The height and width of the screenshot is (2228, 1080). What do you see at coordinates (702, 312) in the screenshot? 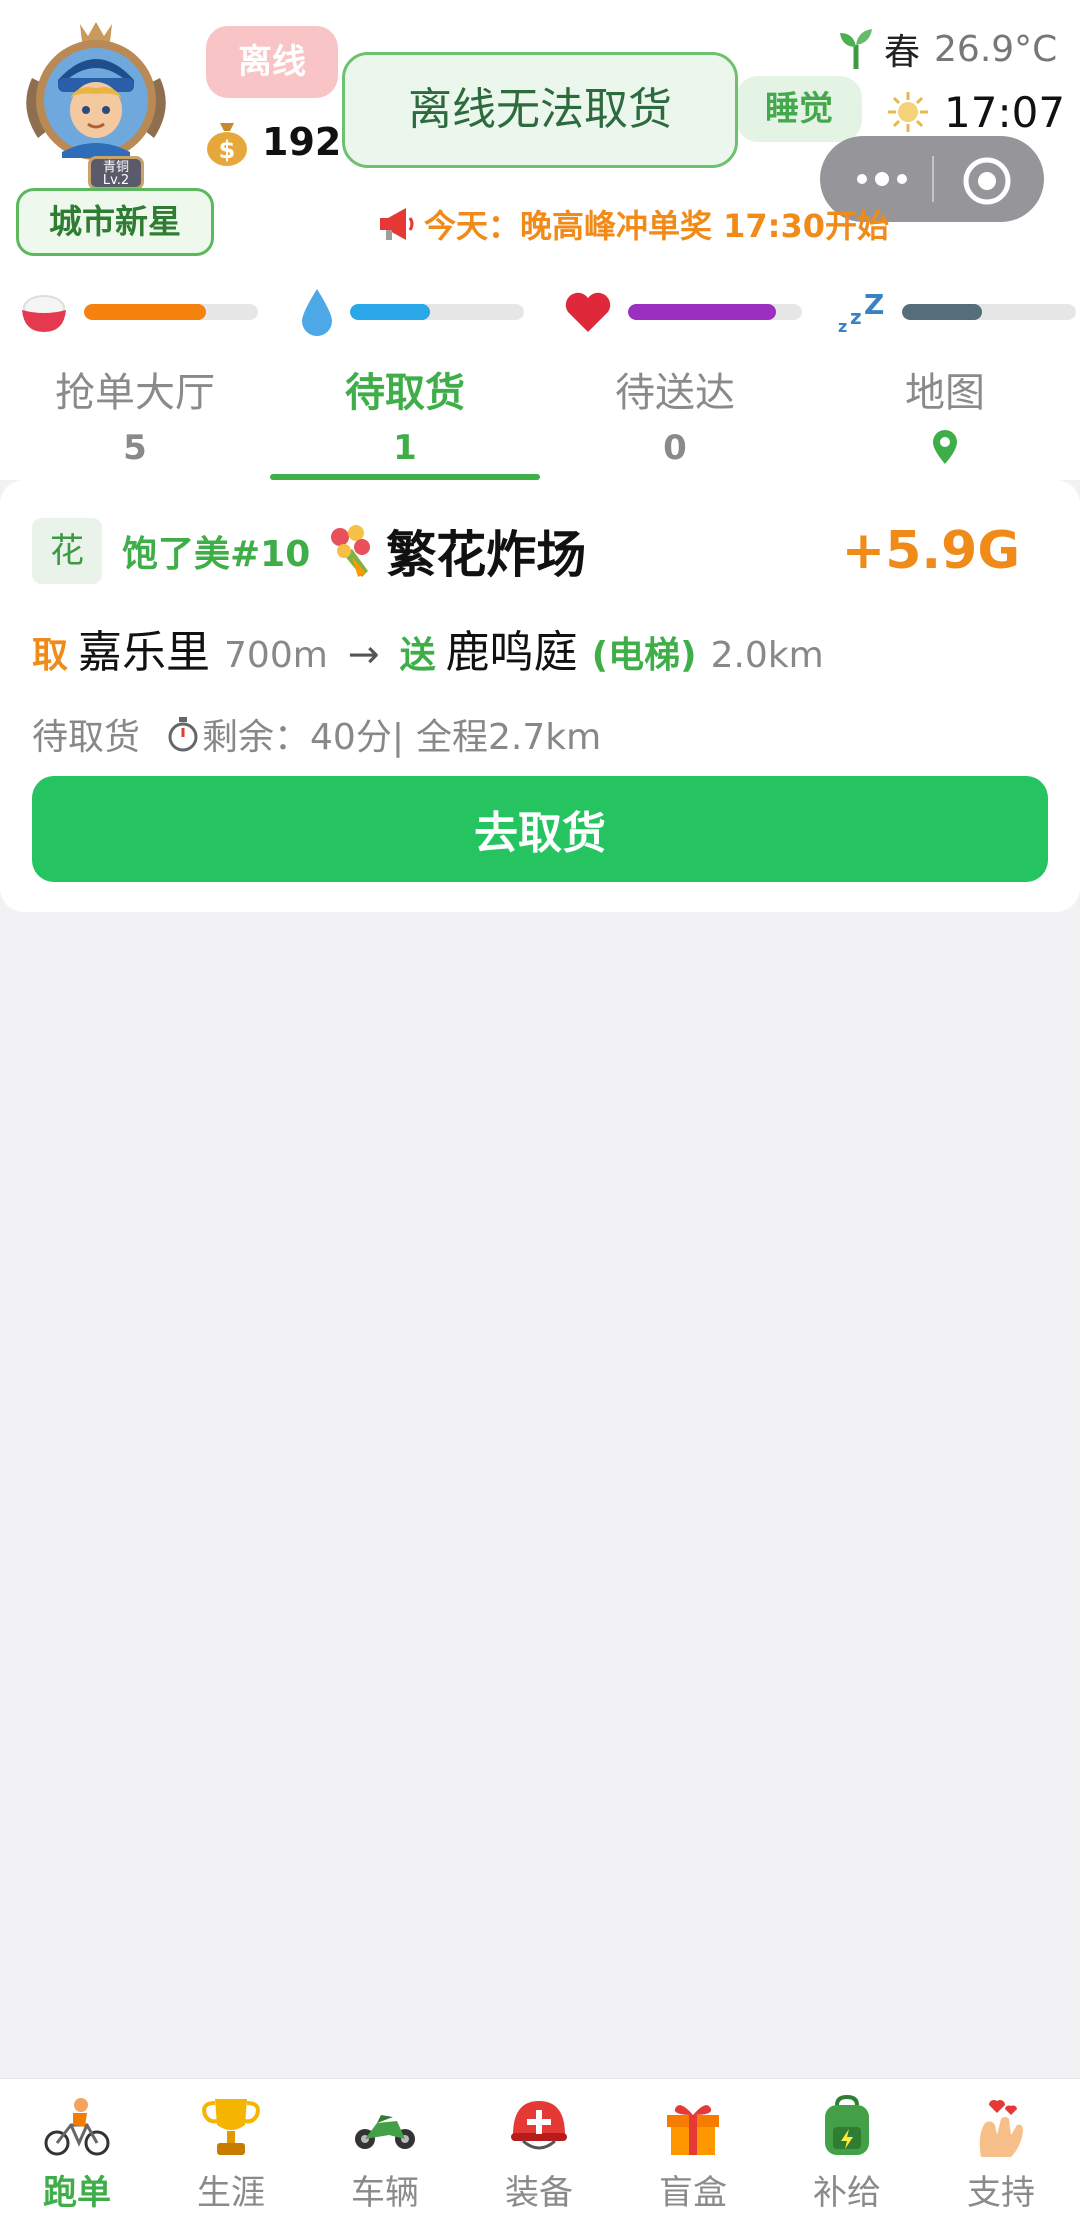
I see `health-bar-fill` at bounding box center [702, 312].